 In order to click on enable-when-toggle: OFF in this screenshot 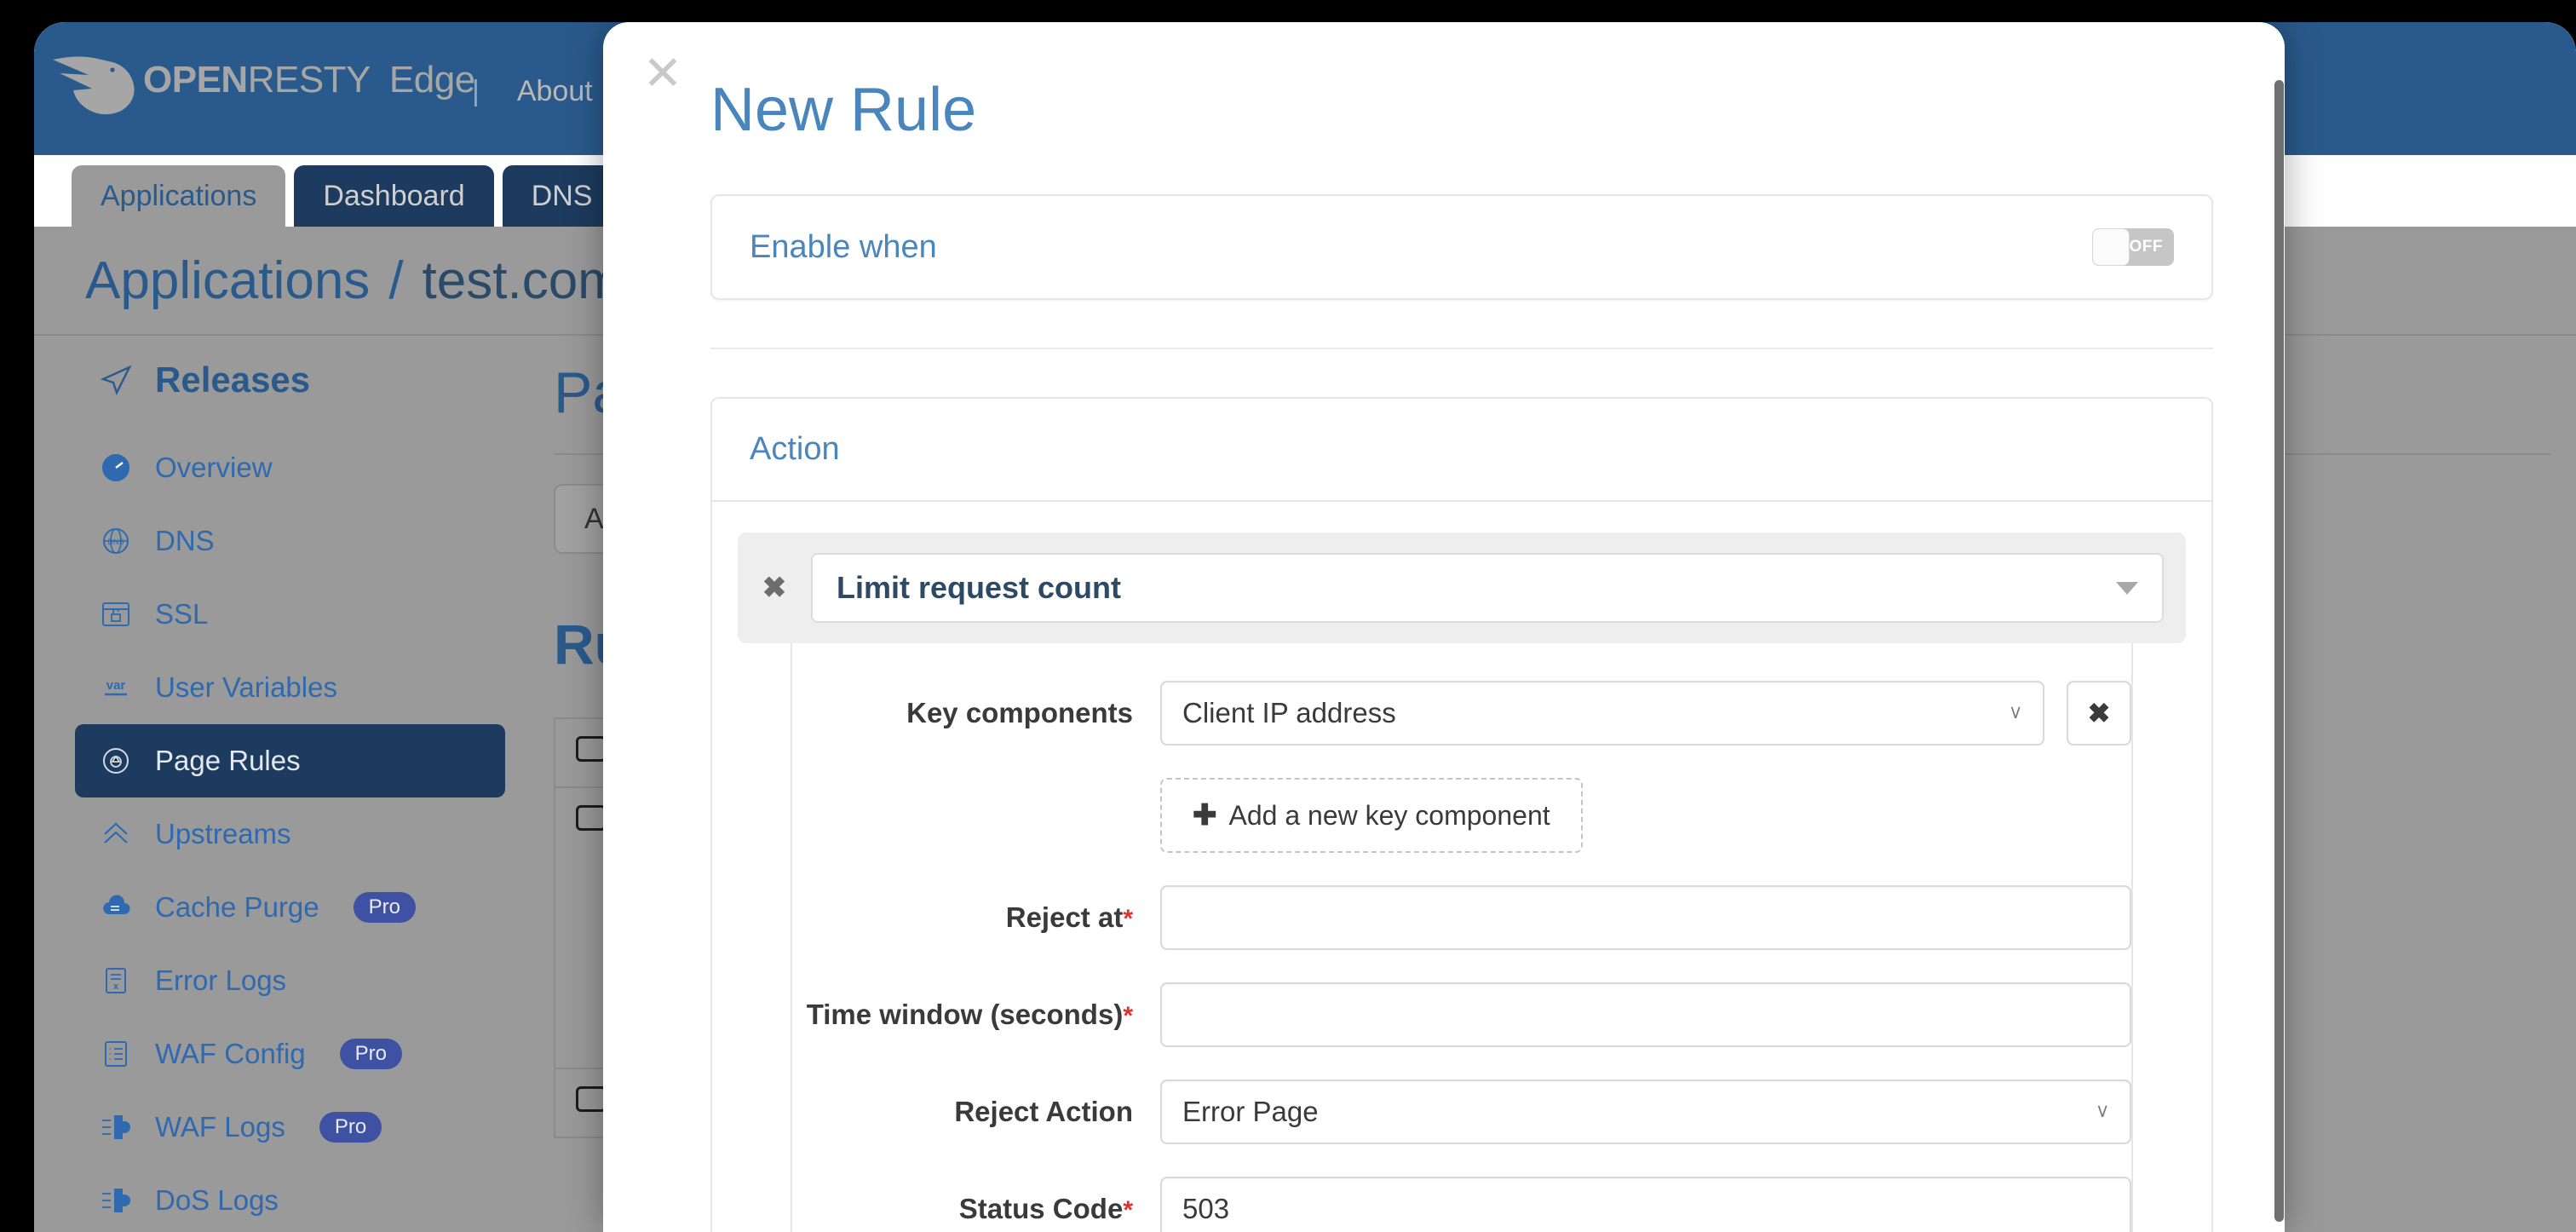, I will do `click(2133, 247)`.